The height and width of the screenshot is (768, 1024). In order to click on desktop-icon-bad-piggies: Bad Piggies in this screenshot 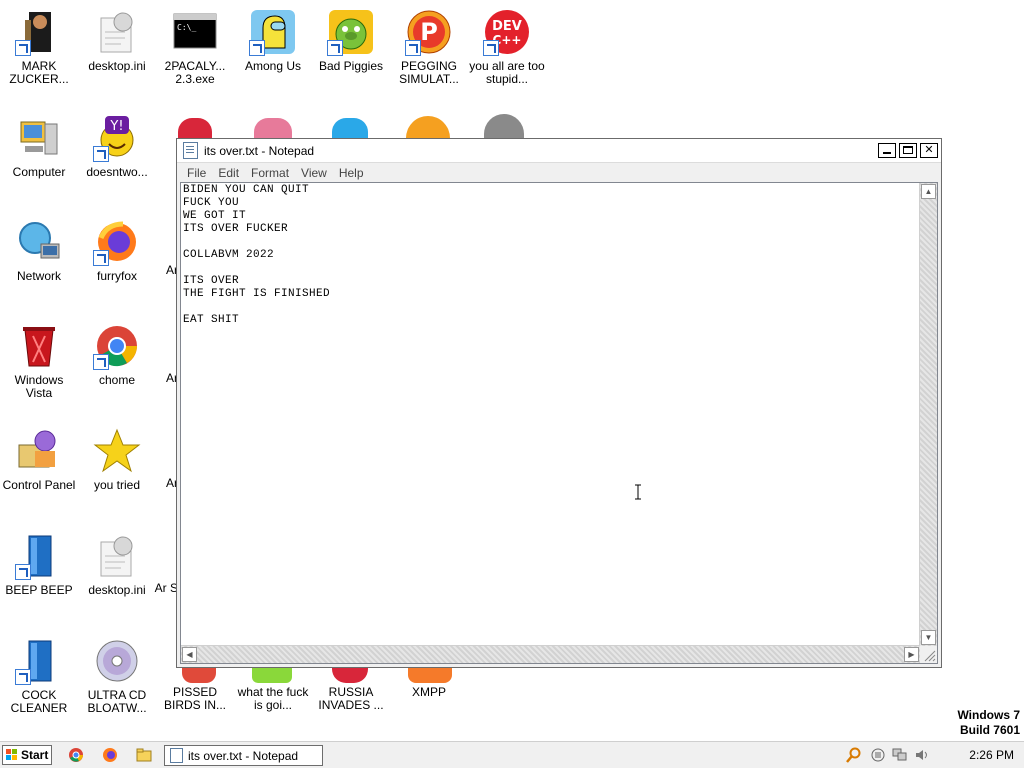, I will do `click(351, 40)`.